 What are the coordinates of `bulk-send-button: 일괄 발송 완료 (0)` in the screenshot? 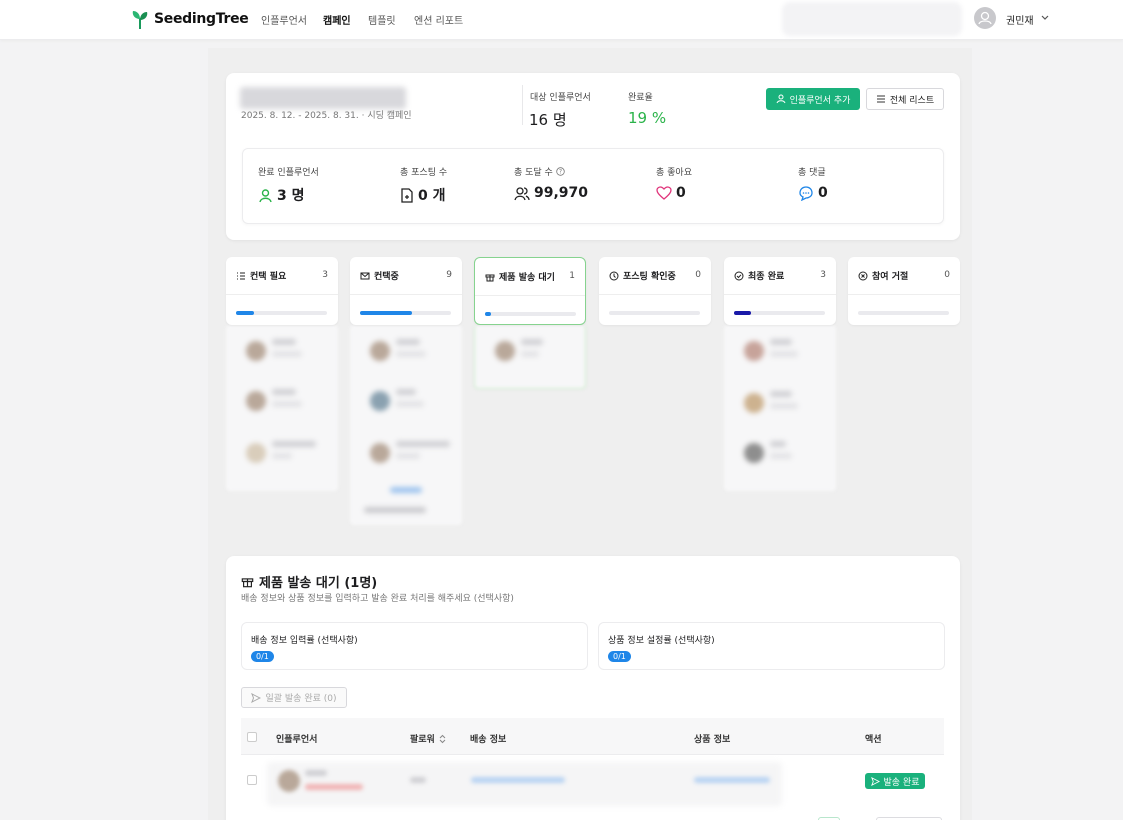 It's located at (294, 697).